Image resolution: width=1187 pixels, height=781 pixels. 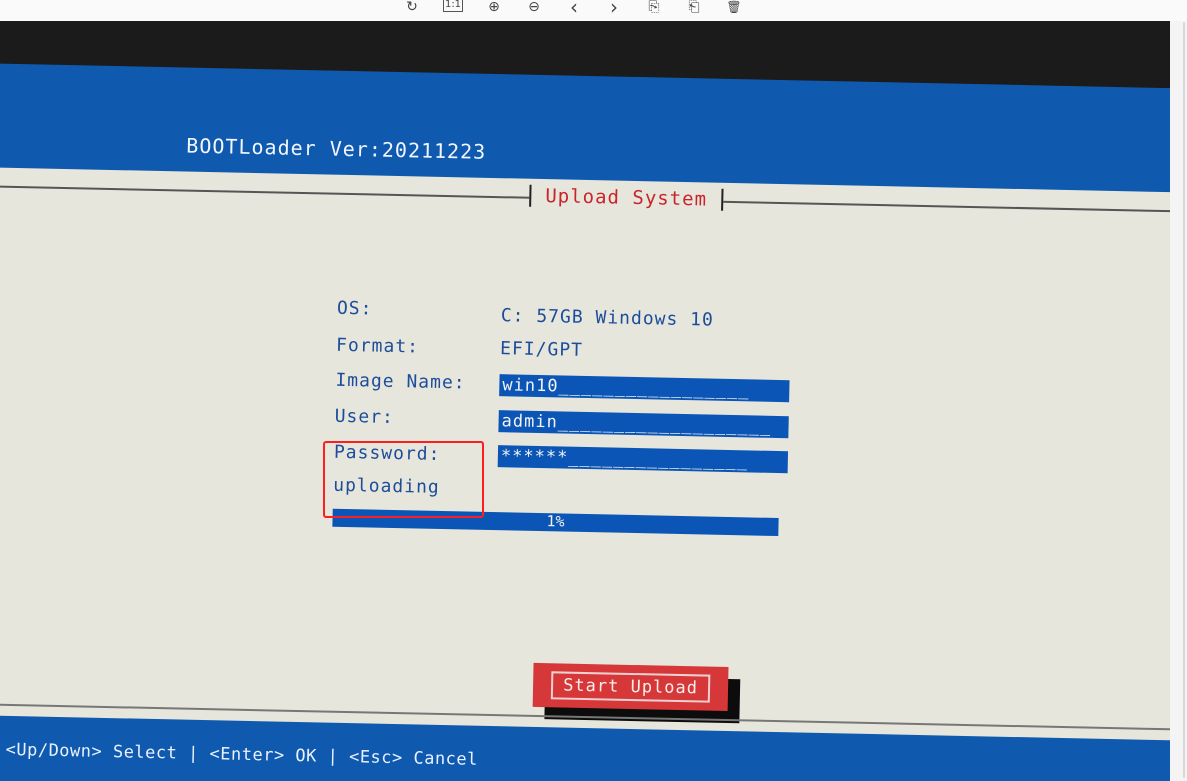 I want to click on format-value: EFI/GPT, so click(x=541, y=349).